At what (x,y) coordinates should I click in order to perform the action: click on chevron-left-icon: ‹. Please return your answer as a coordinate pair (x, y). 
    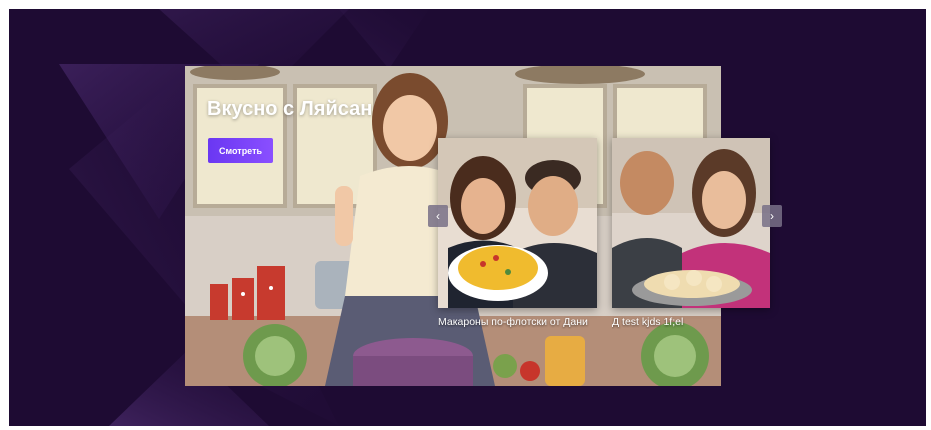
    Looking at the image, I should click on (438, 216).